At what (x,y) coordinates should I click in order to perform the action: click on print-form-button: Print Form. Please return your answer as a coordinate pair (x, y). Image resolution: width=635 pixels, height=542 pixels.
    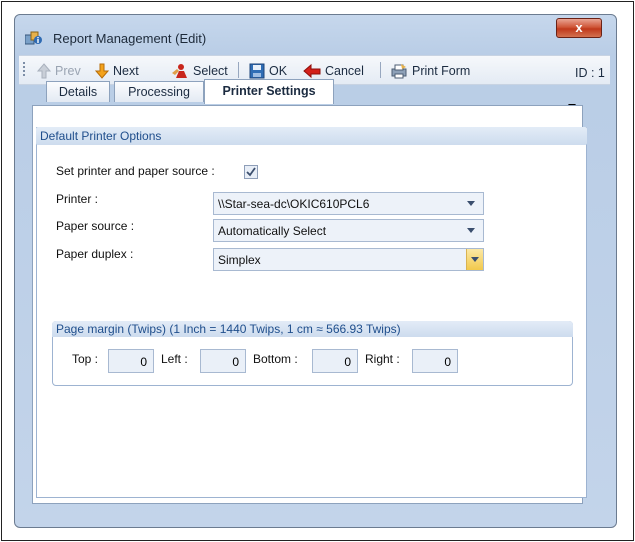
    Looking at the image, I should click on (430, 71).